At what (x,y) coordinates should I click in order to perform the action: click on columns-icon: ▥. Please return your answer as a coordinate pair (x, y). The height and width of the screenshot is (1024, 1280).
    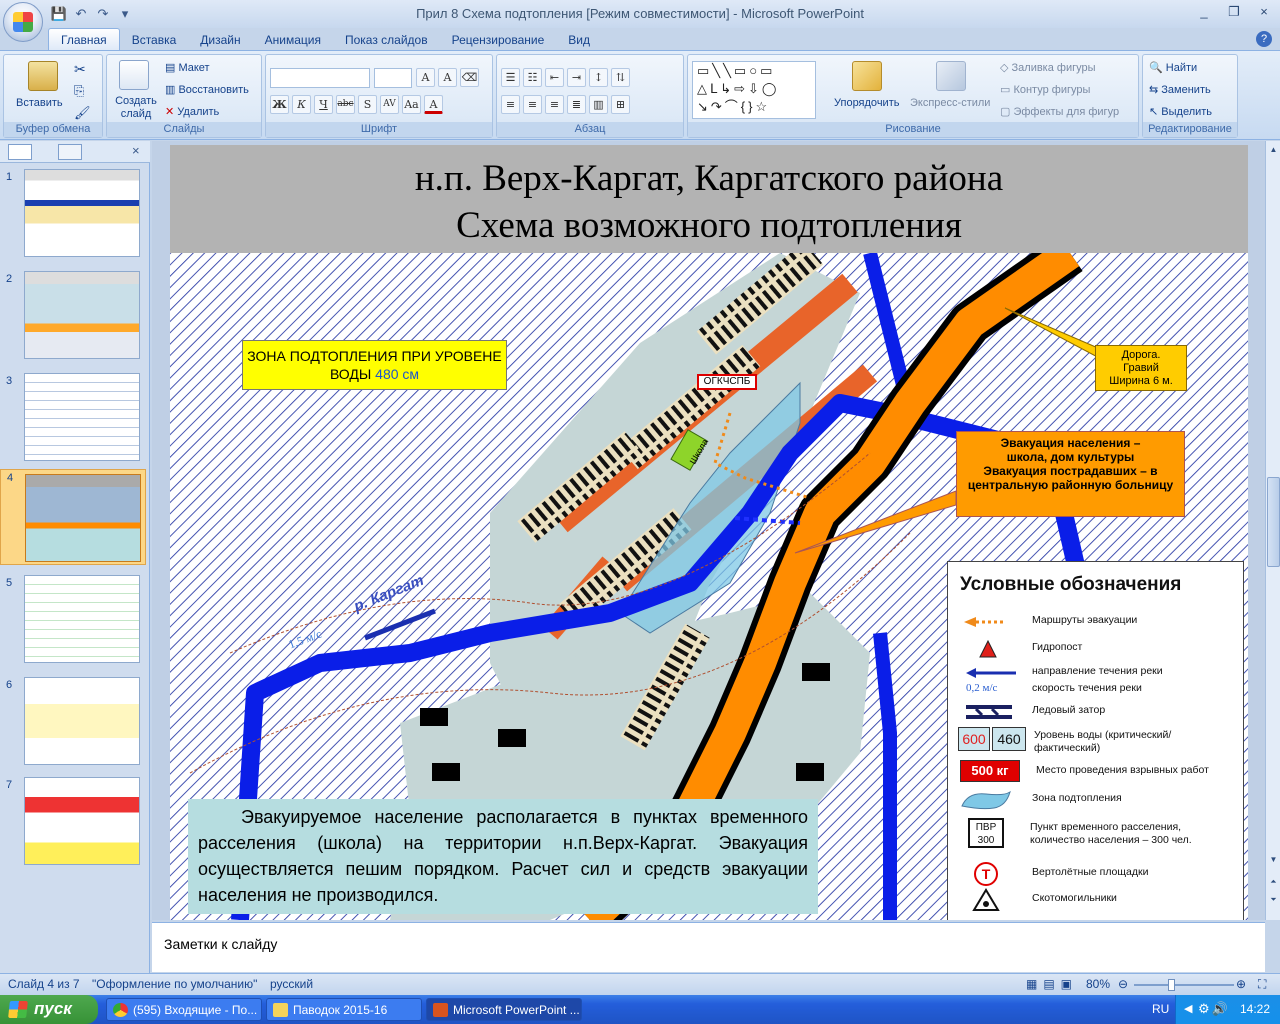
    Looking at the image, I should click on (598, 104).